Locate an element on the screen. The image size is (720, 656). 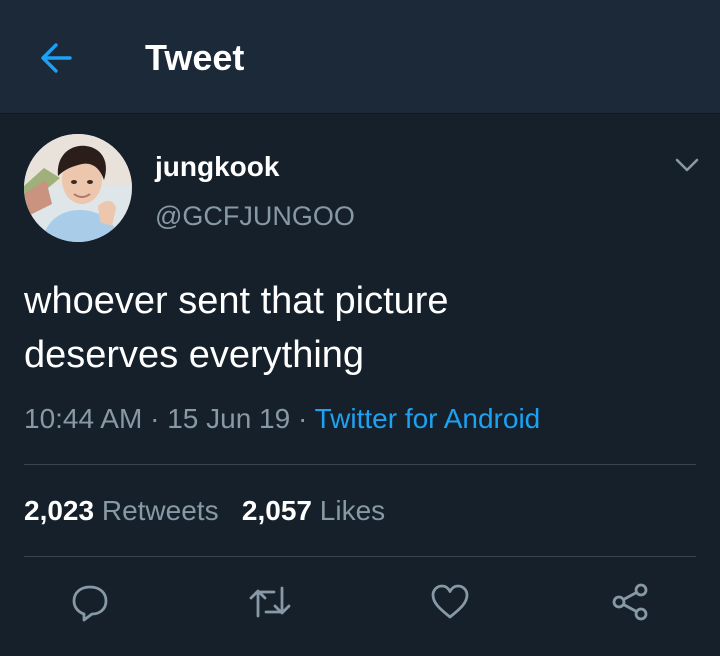
reply-icon is located at coordinates (90, 603).